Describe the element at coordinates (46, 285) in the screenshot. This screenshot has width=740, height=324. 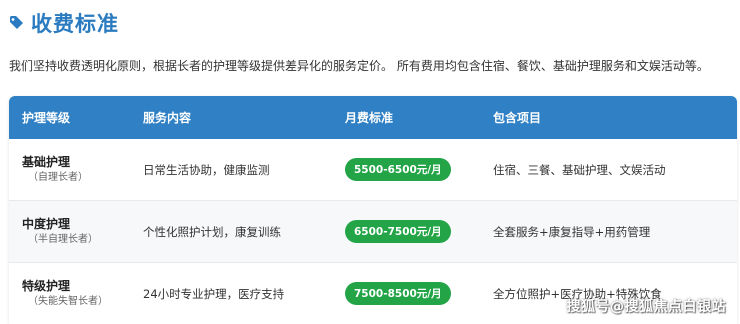
I see `level-name: 特级护理` at that location.